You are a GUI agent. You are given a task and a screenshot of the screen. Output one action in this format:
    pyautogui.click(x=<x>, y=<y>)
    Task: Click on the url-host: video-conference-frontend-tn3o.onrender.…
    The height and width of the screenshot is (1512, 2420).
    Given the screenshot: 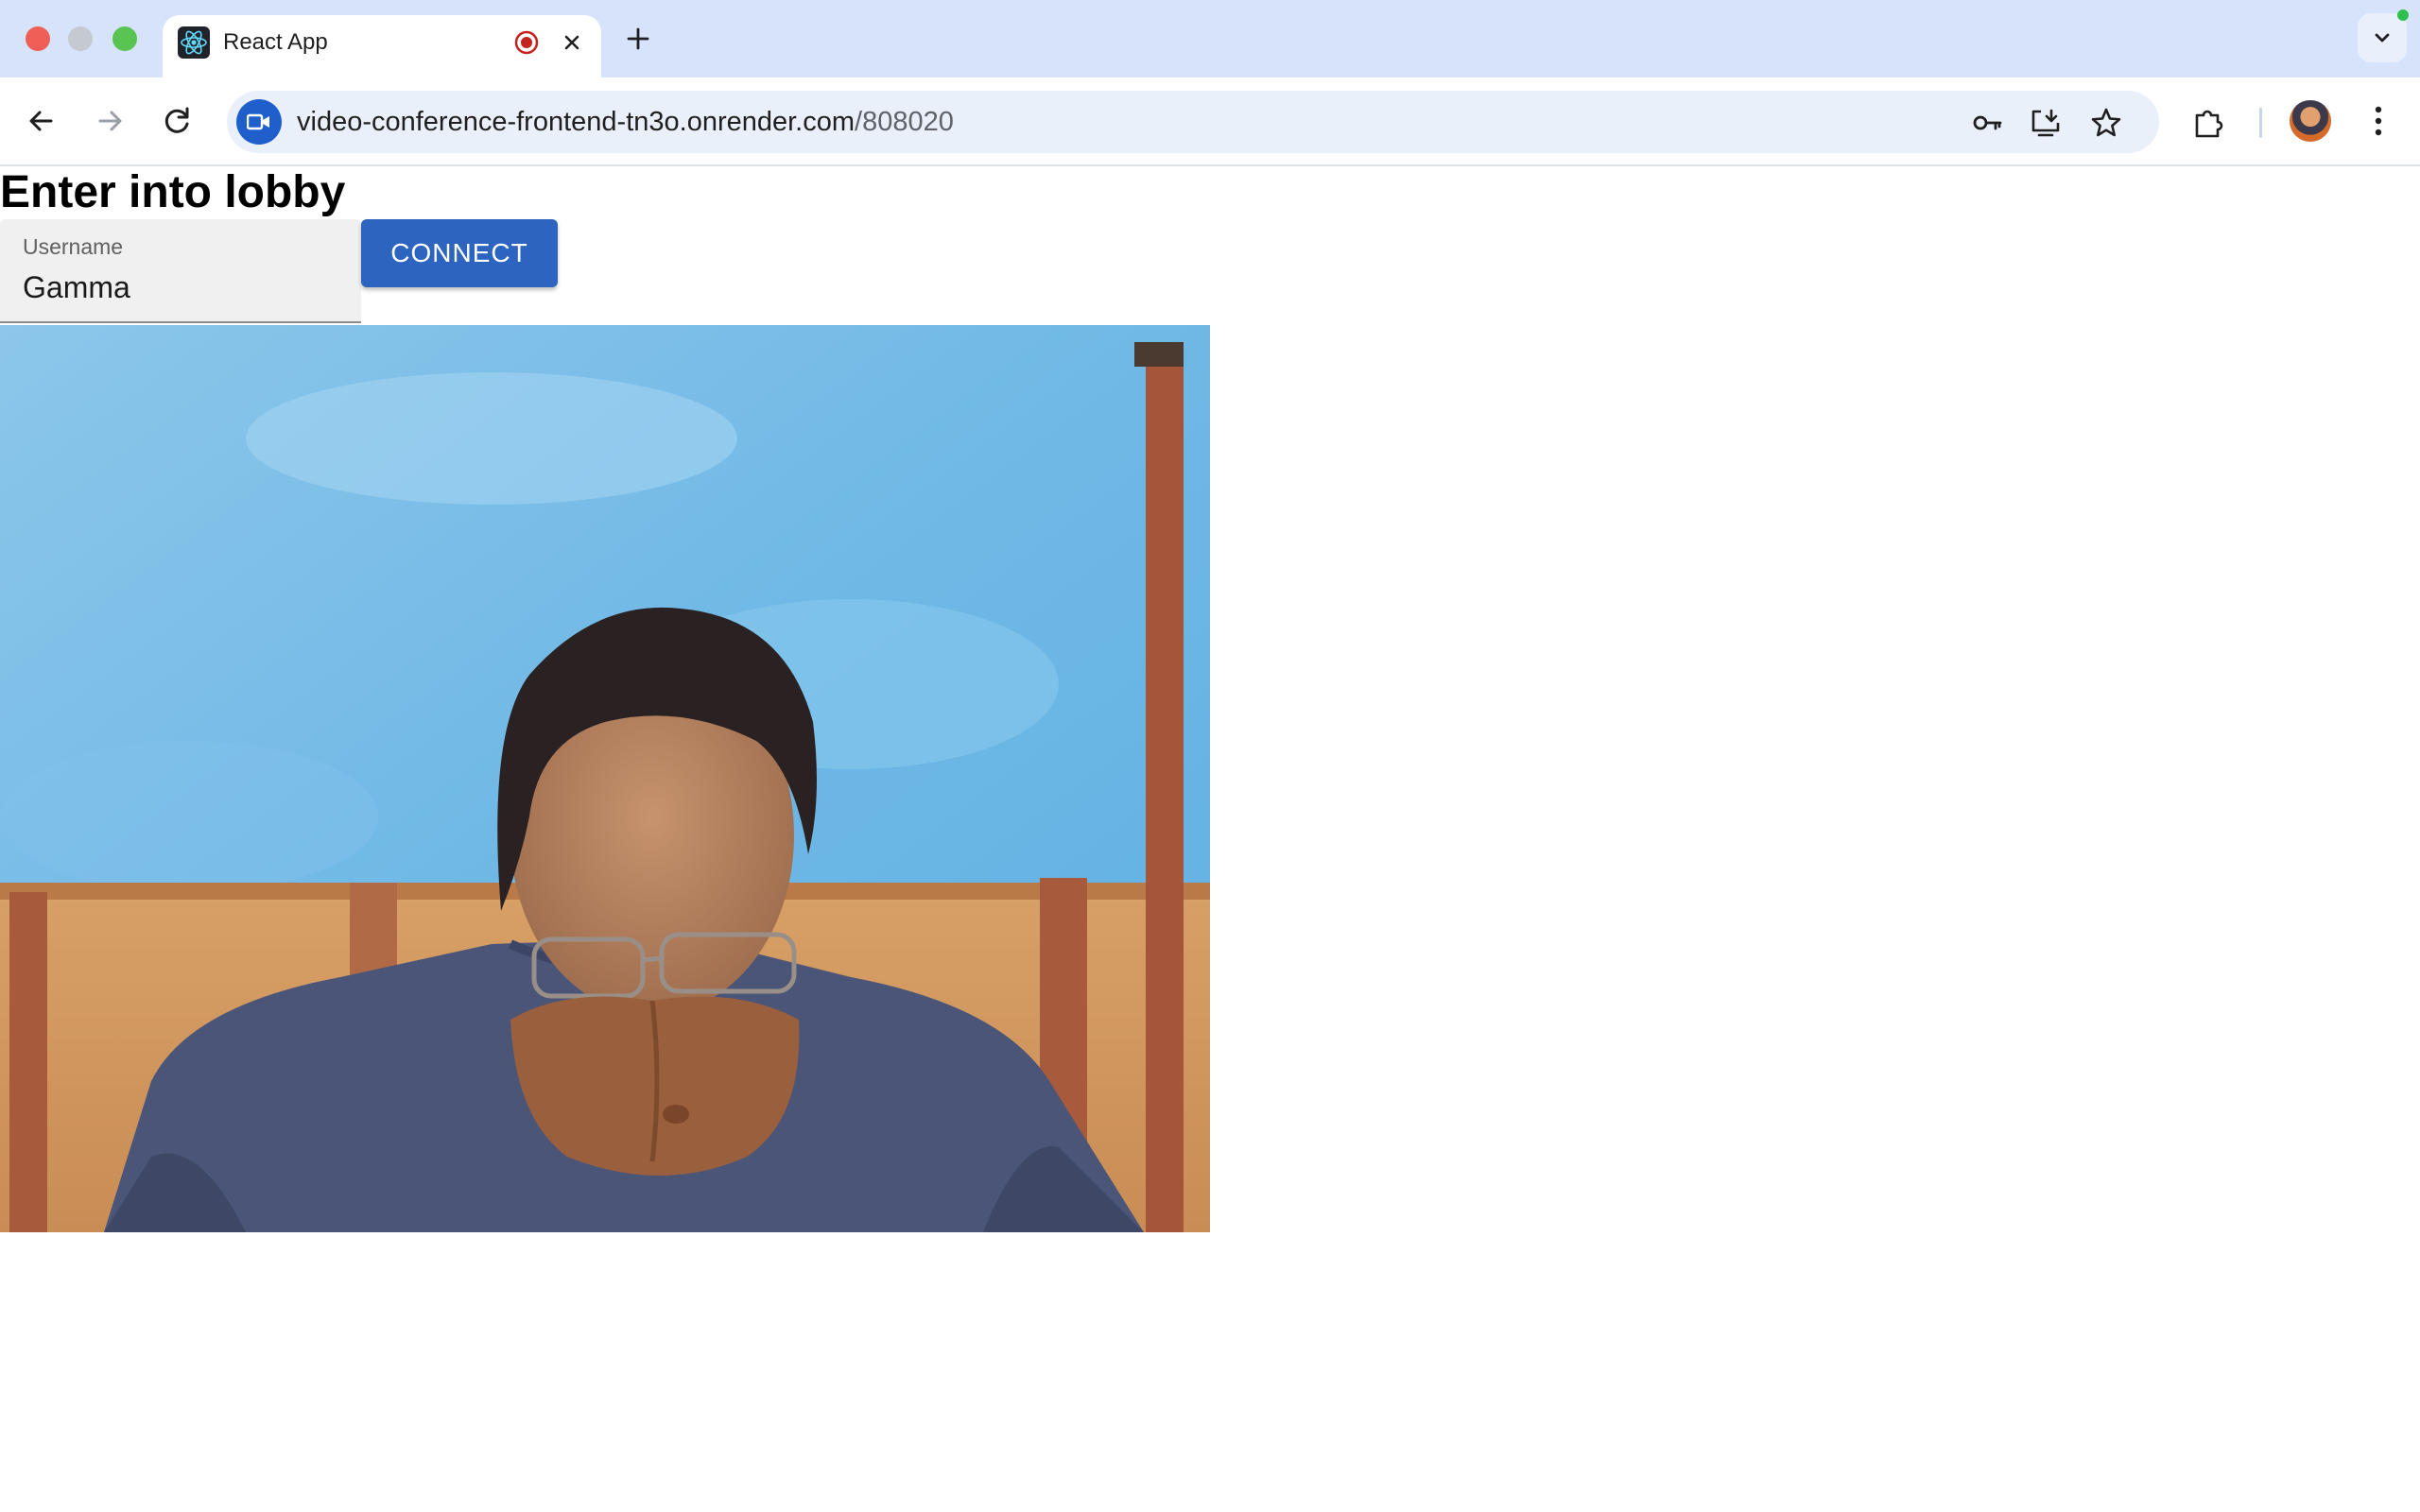 What is the action you would take?
    pyautogui.click(x=576, y=122)
    